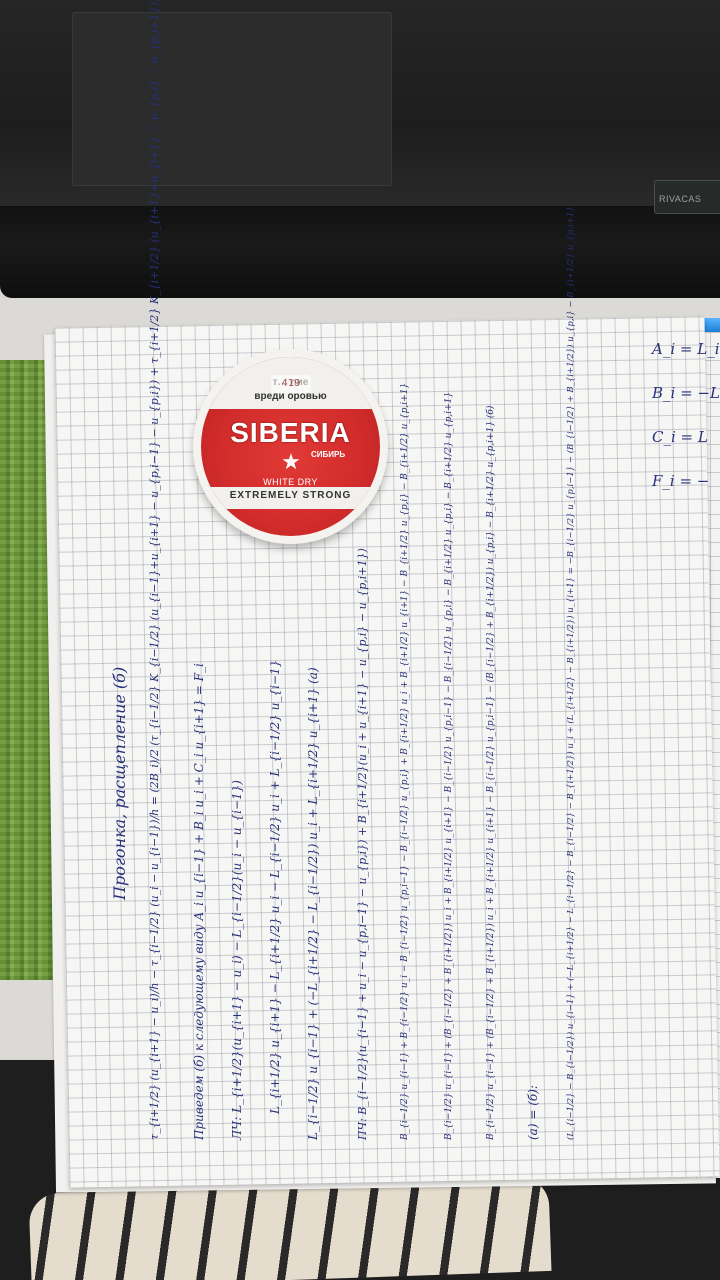  What do you see at coordinates (533, 1112) in the screenshot?
I see `note-line: (a) = (б):` at bounding box center [533, 1112].